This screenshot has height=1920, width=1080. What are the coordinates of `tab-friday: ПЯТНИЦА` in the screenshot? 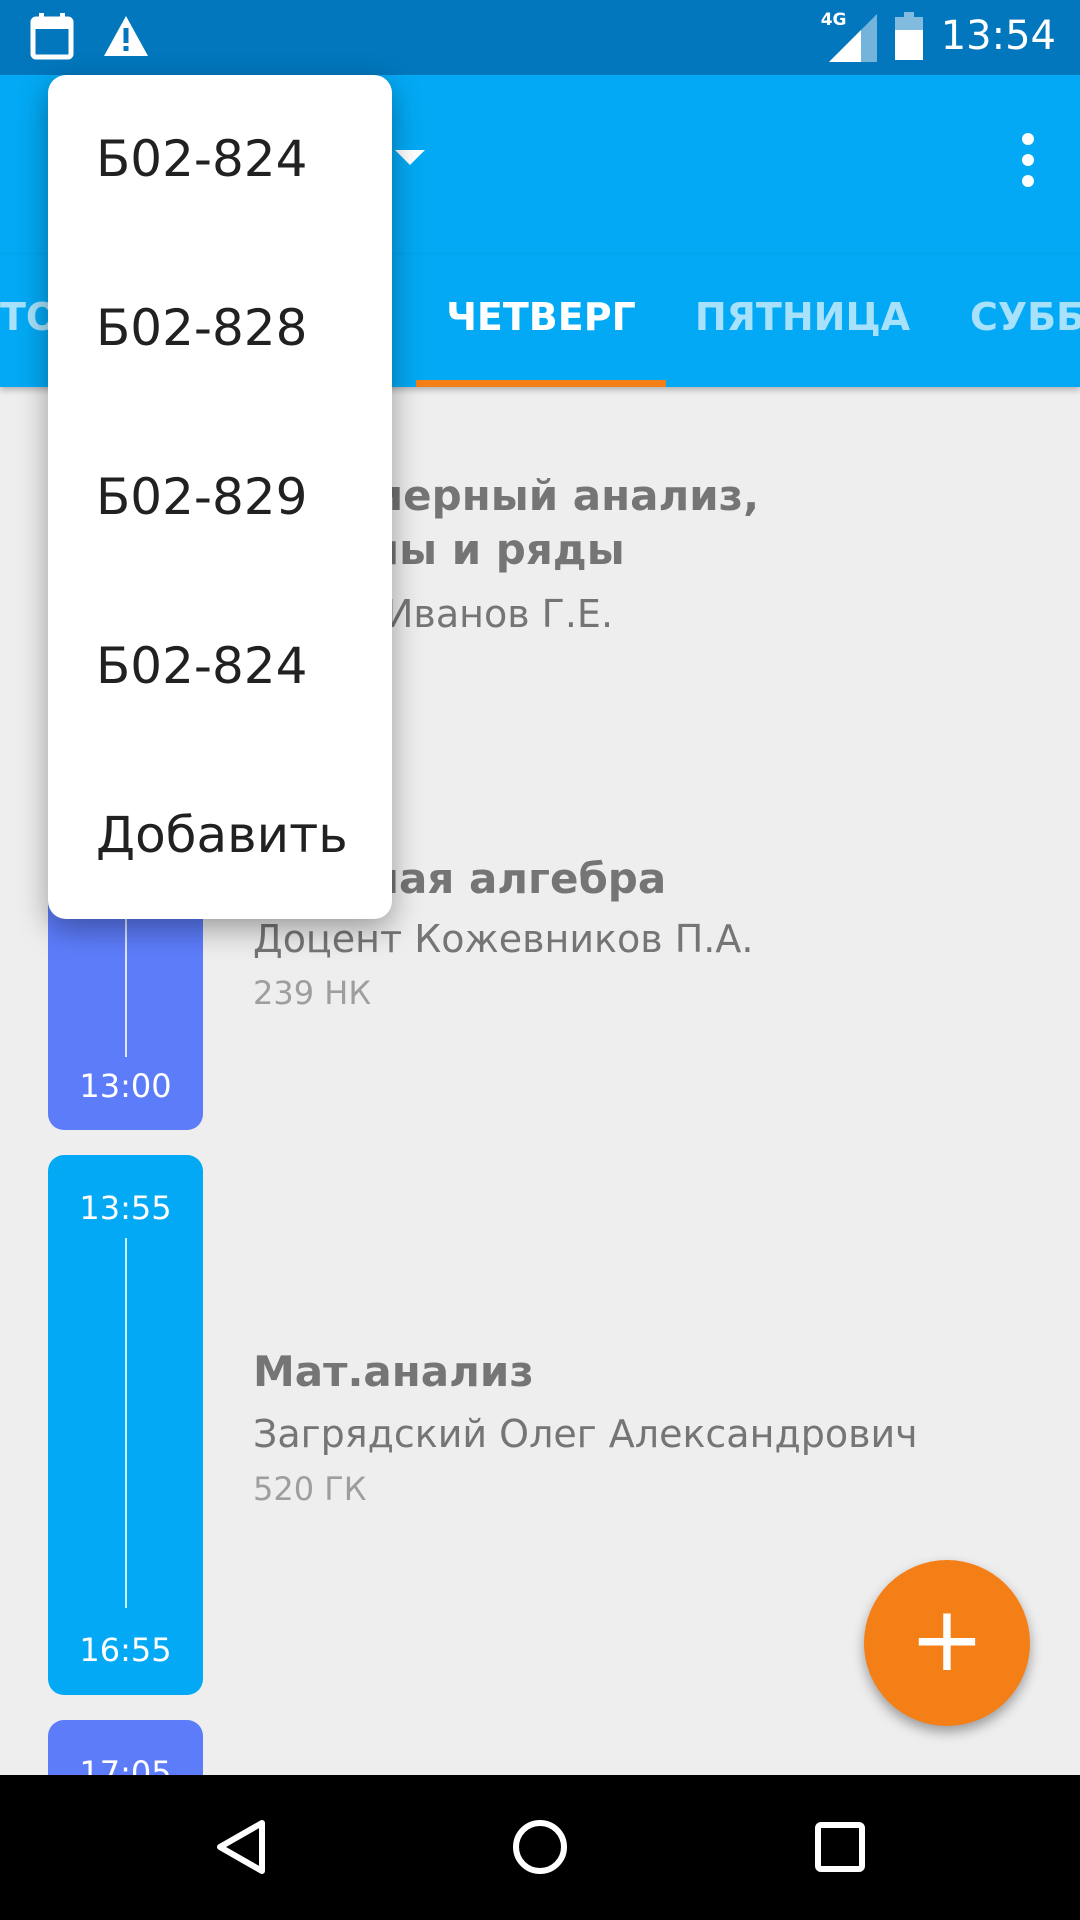 It's located at (802, 321).